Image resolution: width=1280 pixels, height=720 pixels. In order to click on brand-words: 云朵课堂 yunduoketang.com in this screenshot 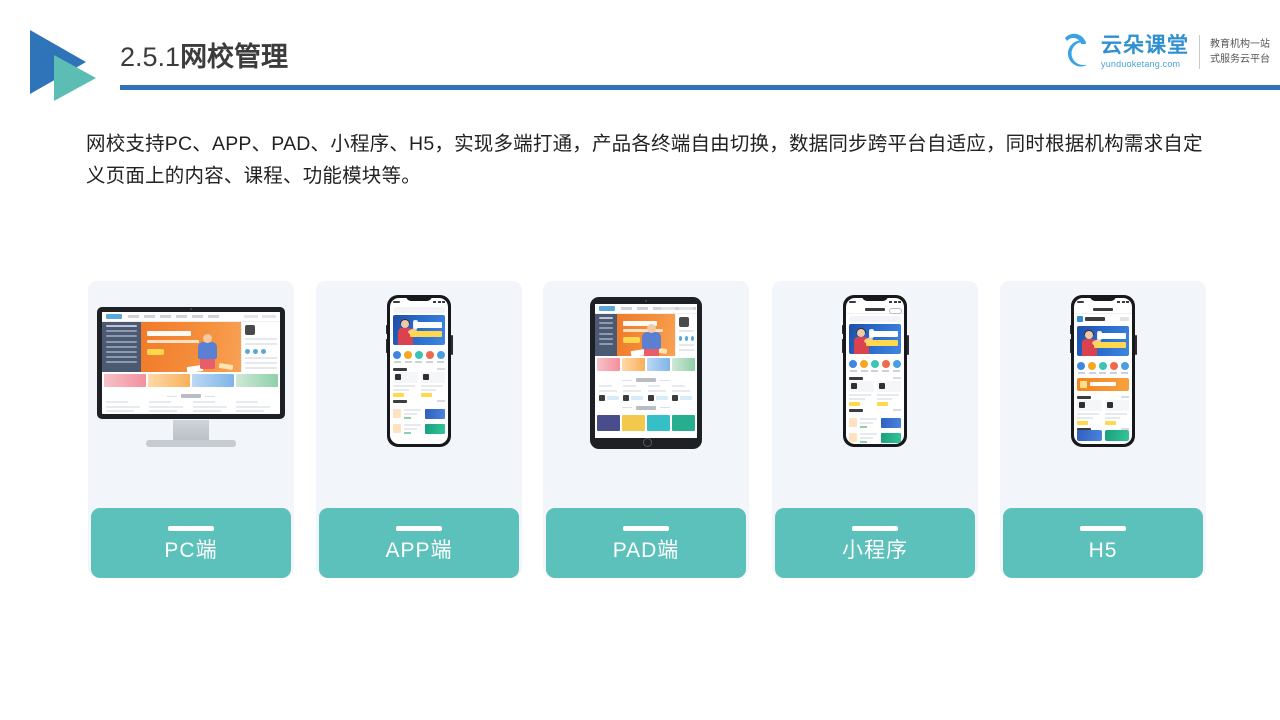, I will do `click(1145, 51)`.